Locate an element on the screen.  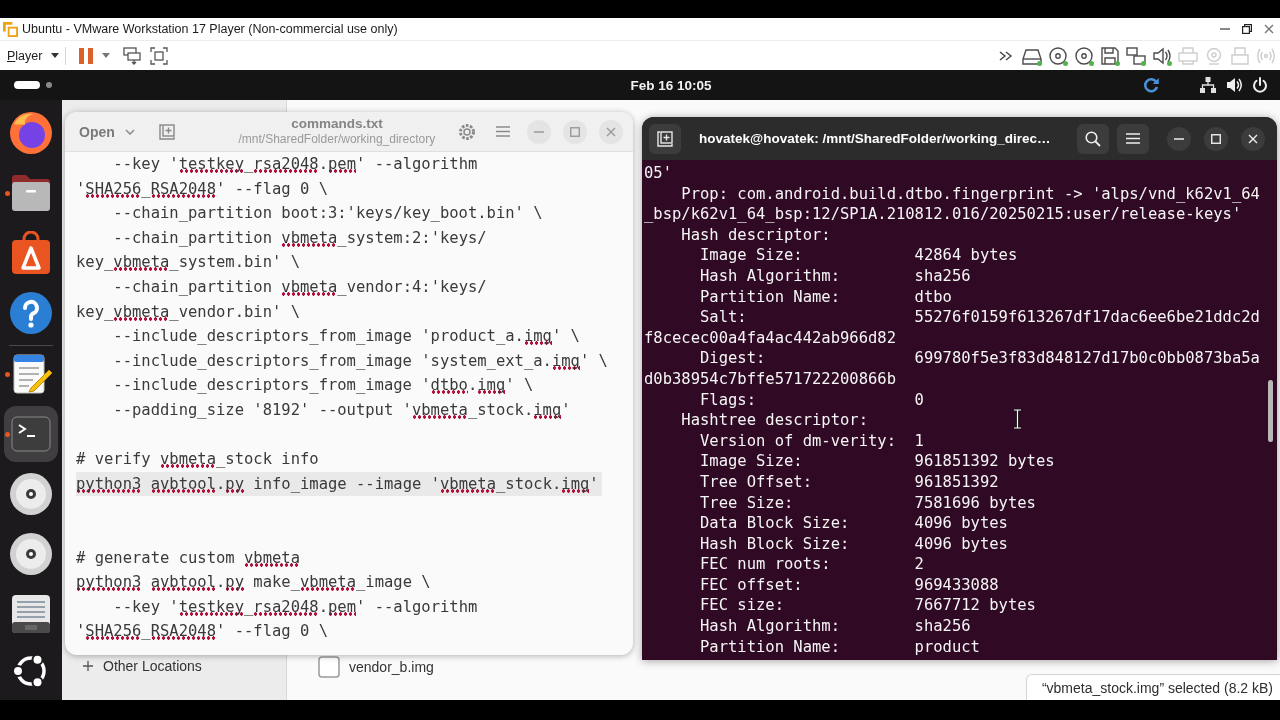
fullscreen-icon is located at coordinates (159, 55).